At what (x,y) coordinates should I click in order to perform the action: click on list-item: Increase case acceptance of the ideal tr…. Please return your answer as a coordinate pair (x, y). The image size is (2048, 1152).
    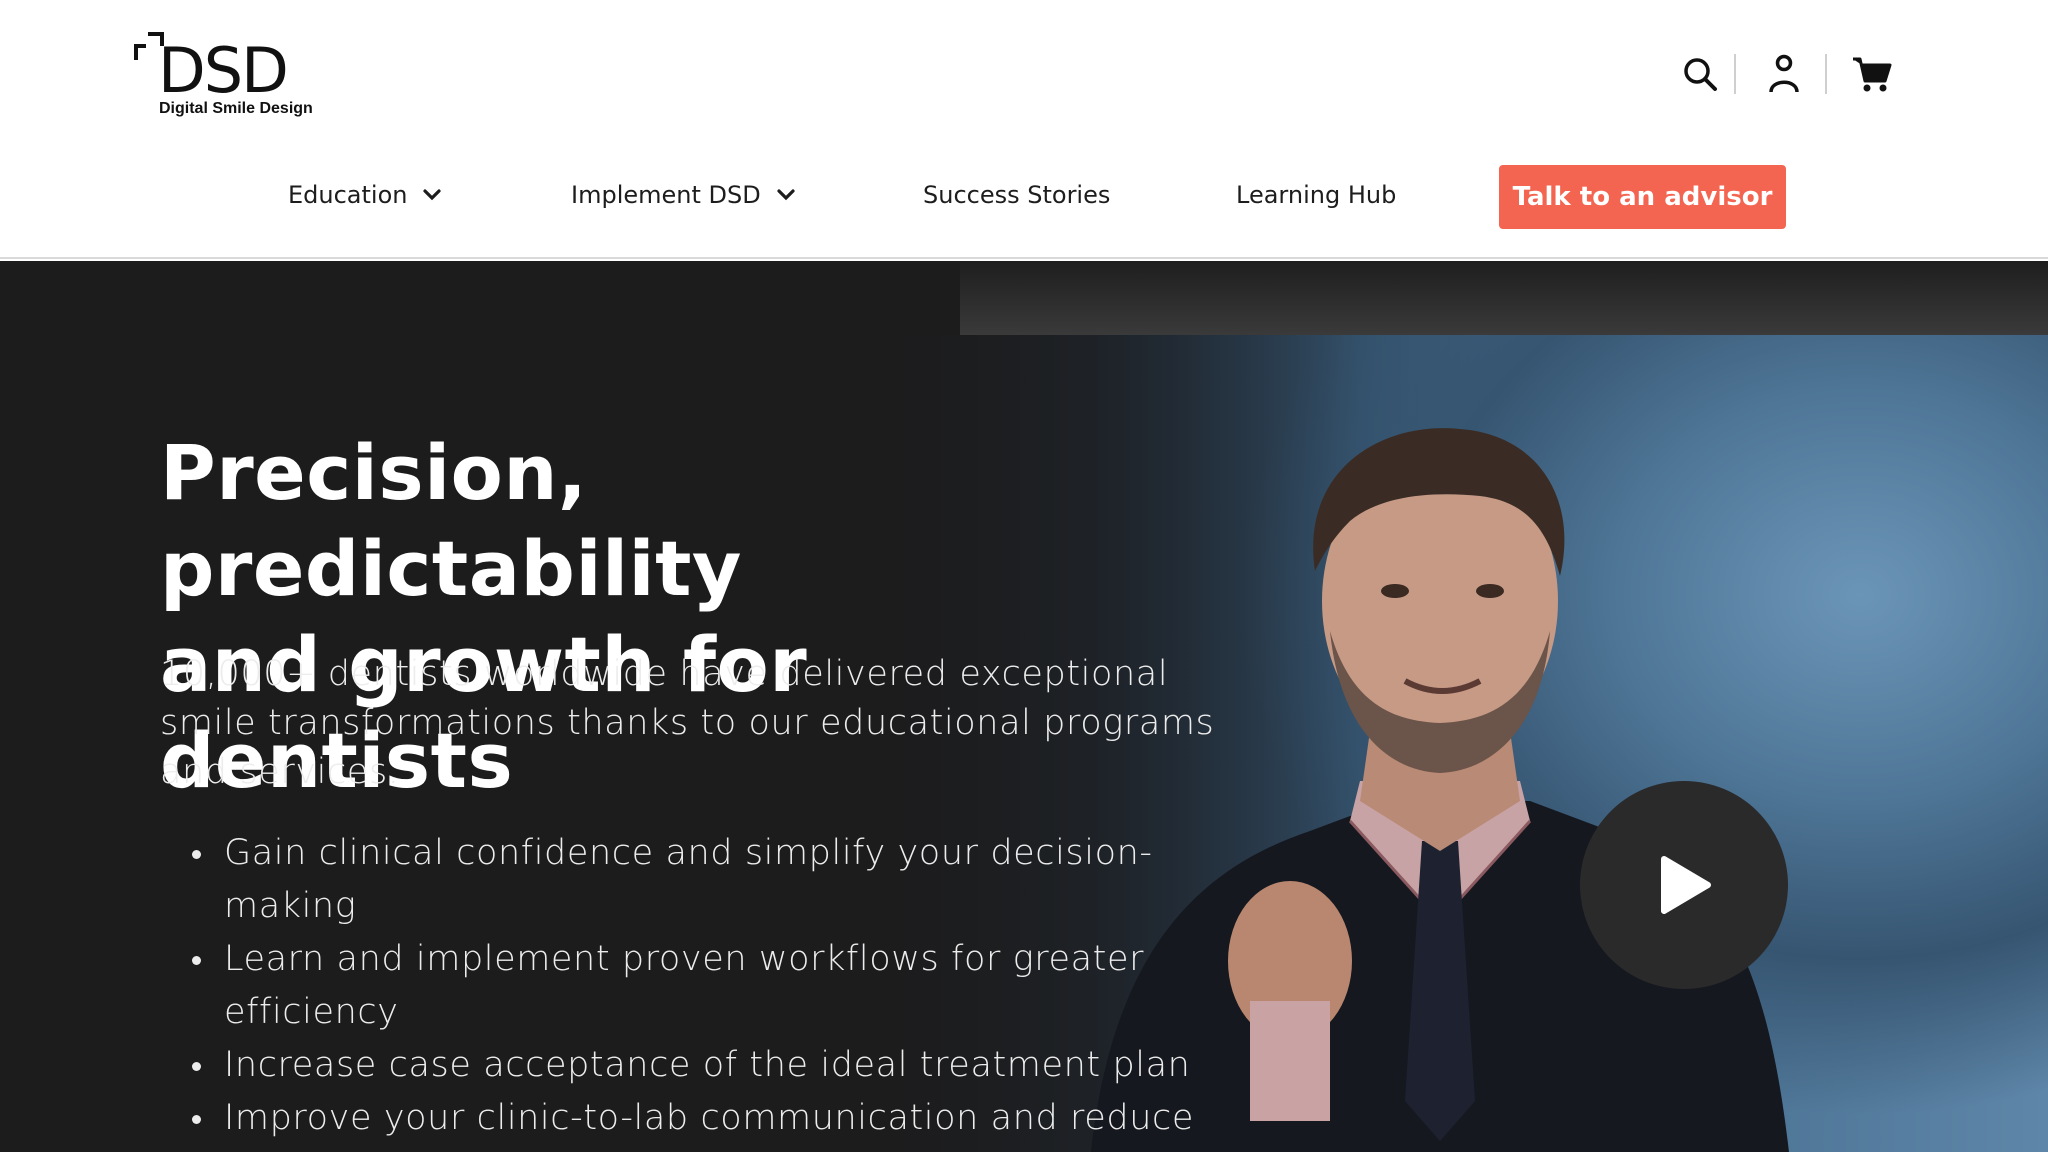
    Looking at the image, I should click on (710, 1065).